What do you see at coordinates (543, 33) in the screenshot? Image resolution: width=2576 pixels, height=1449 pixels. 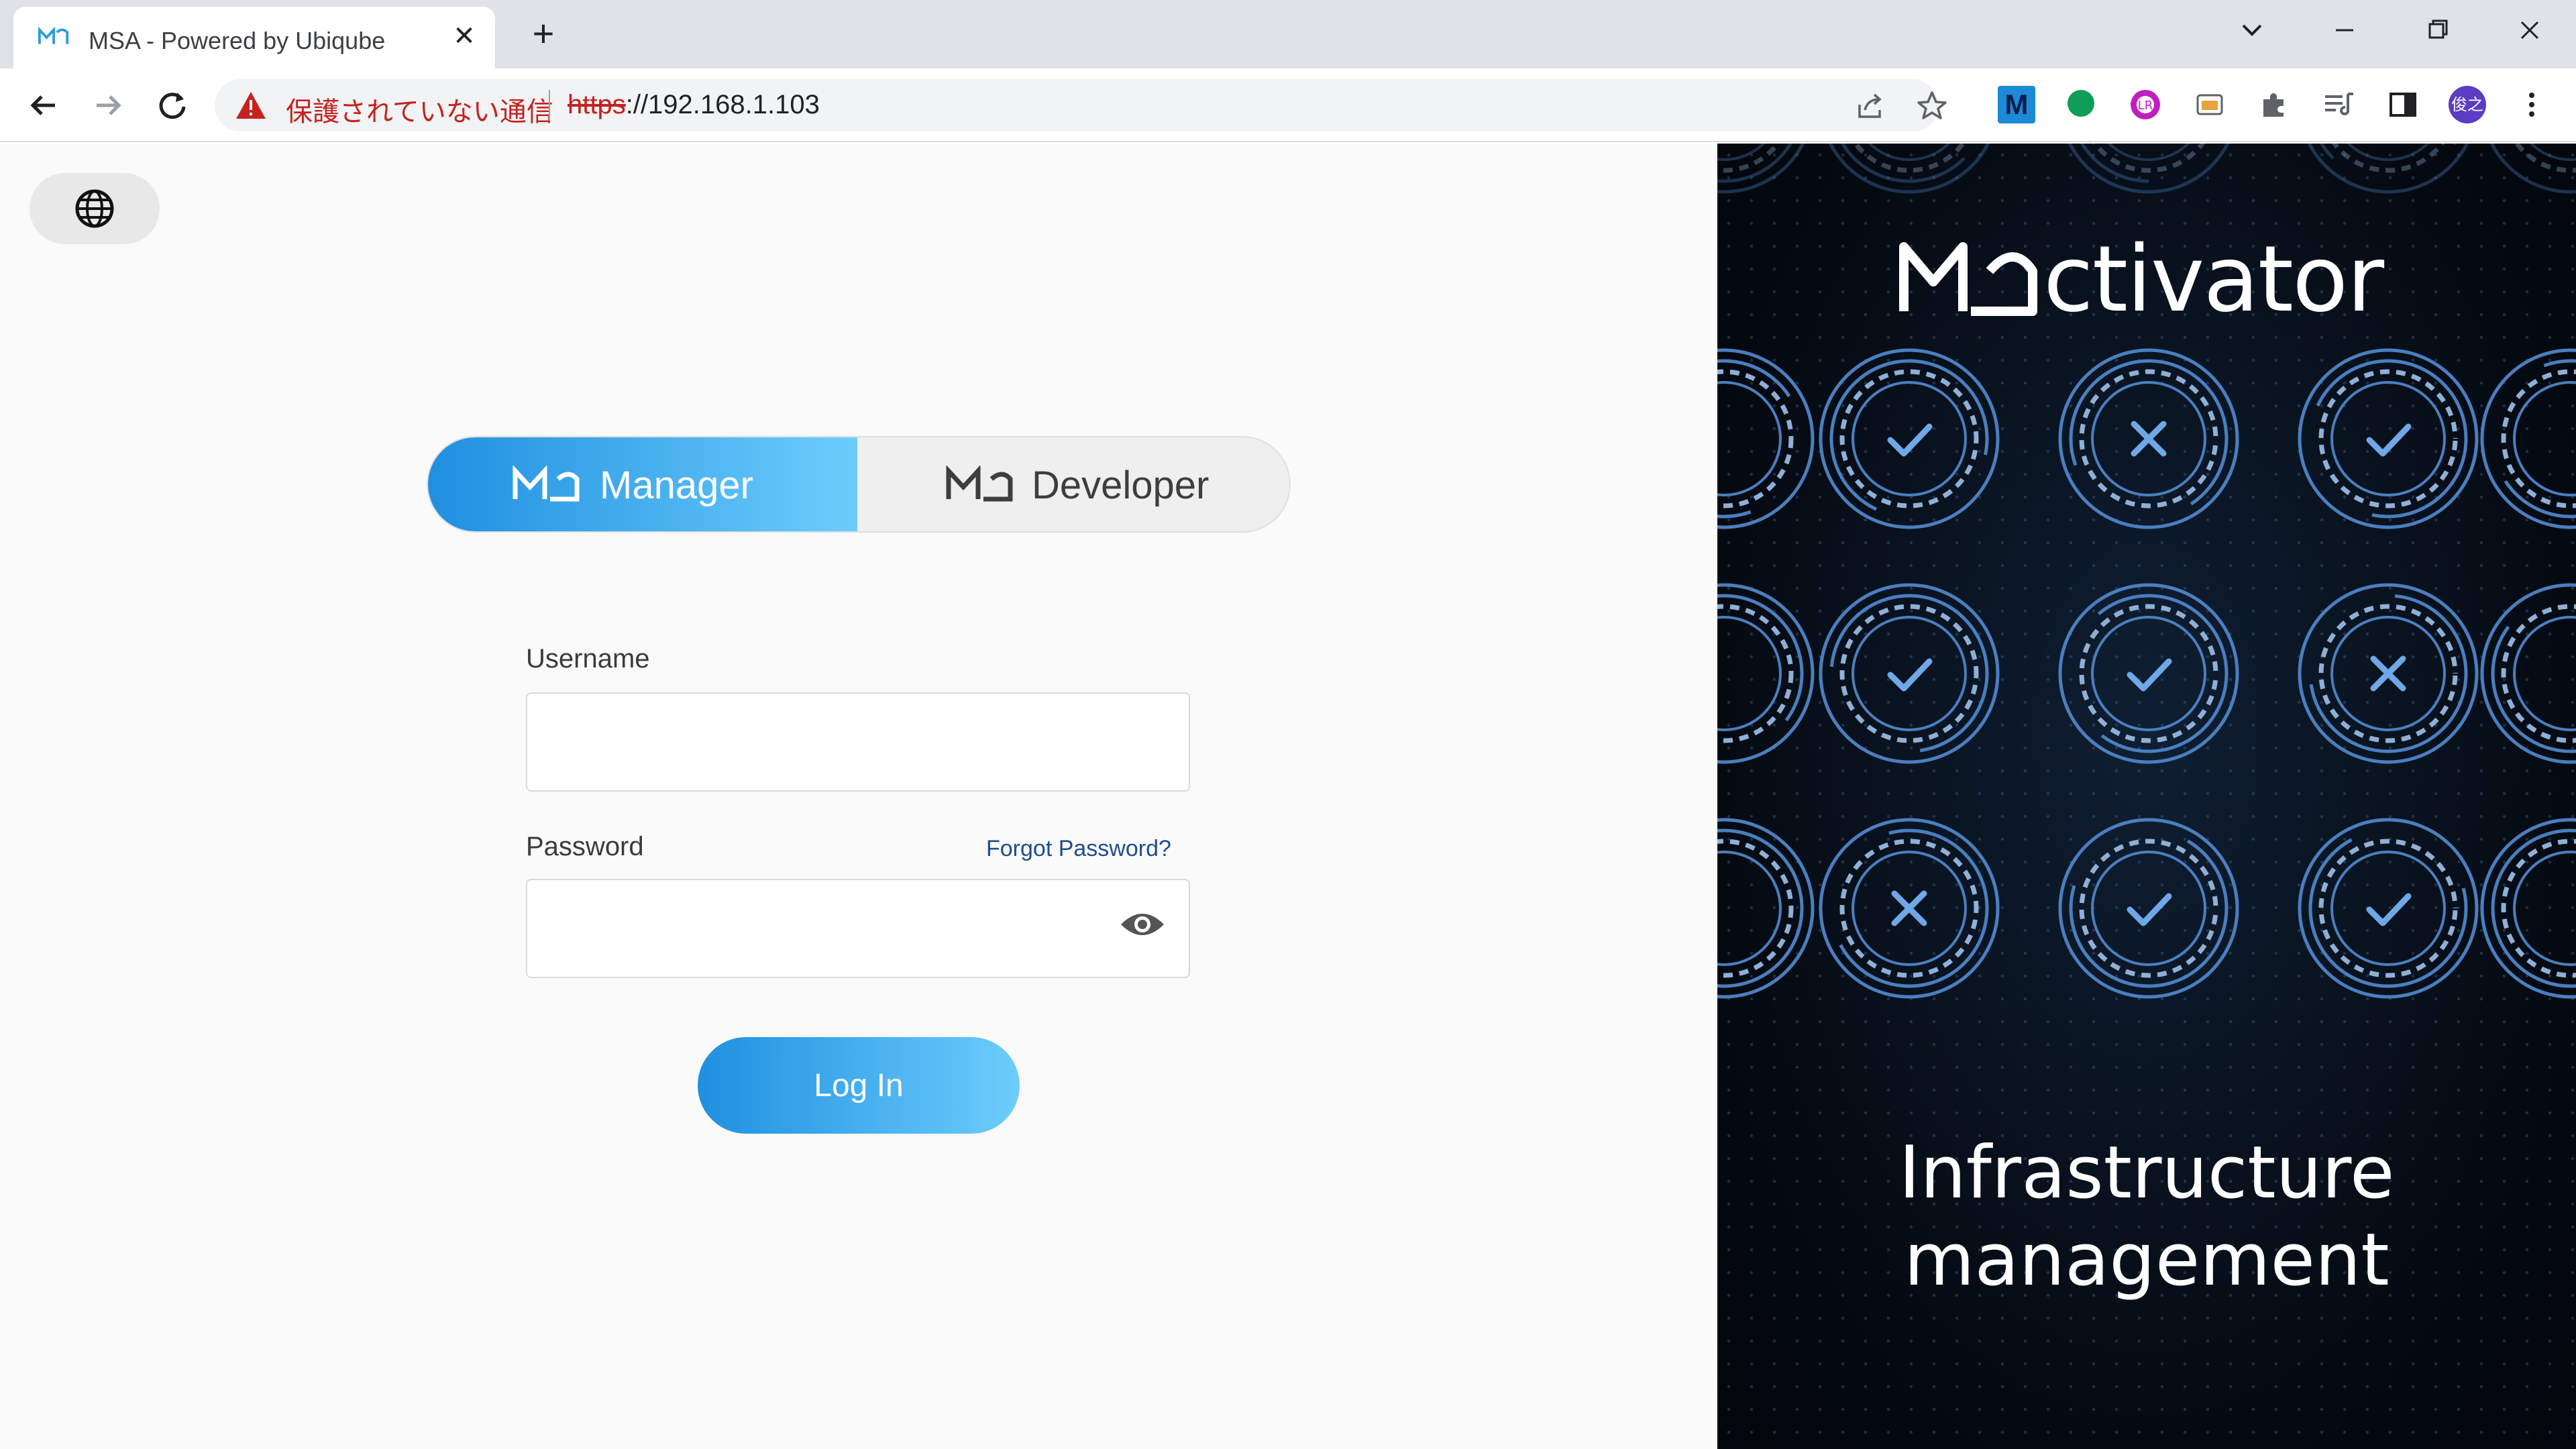 I see `new-tab-icon: +` at bounding box center [543, 33].